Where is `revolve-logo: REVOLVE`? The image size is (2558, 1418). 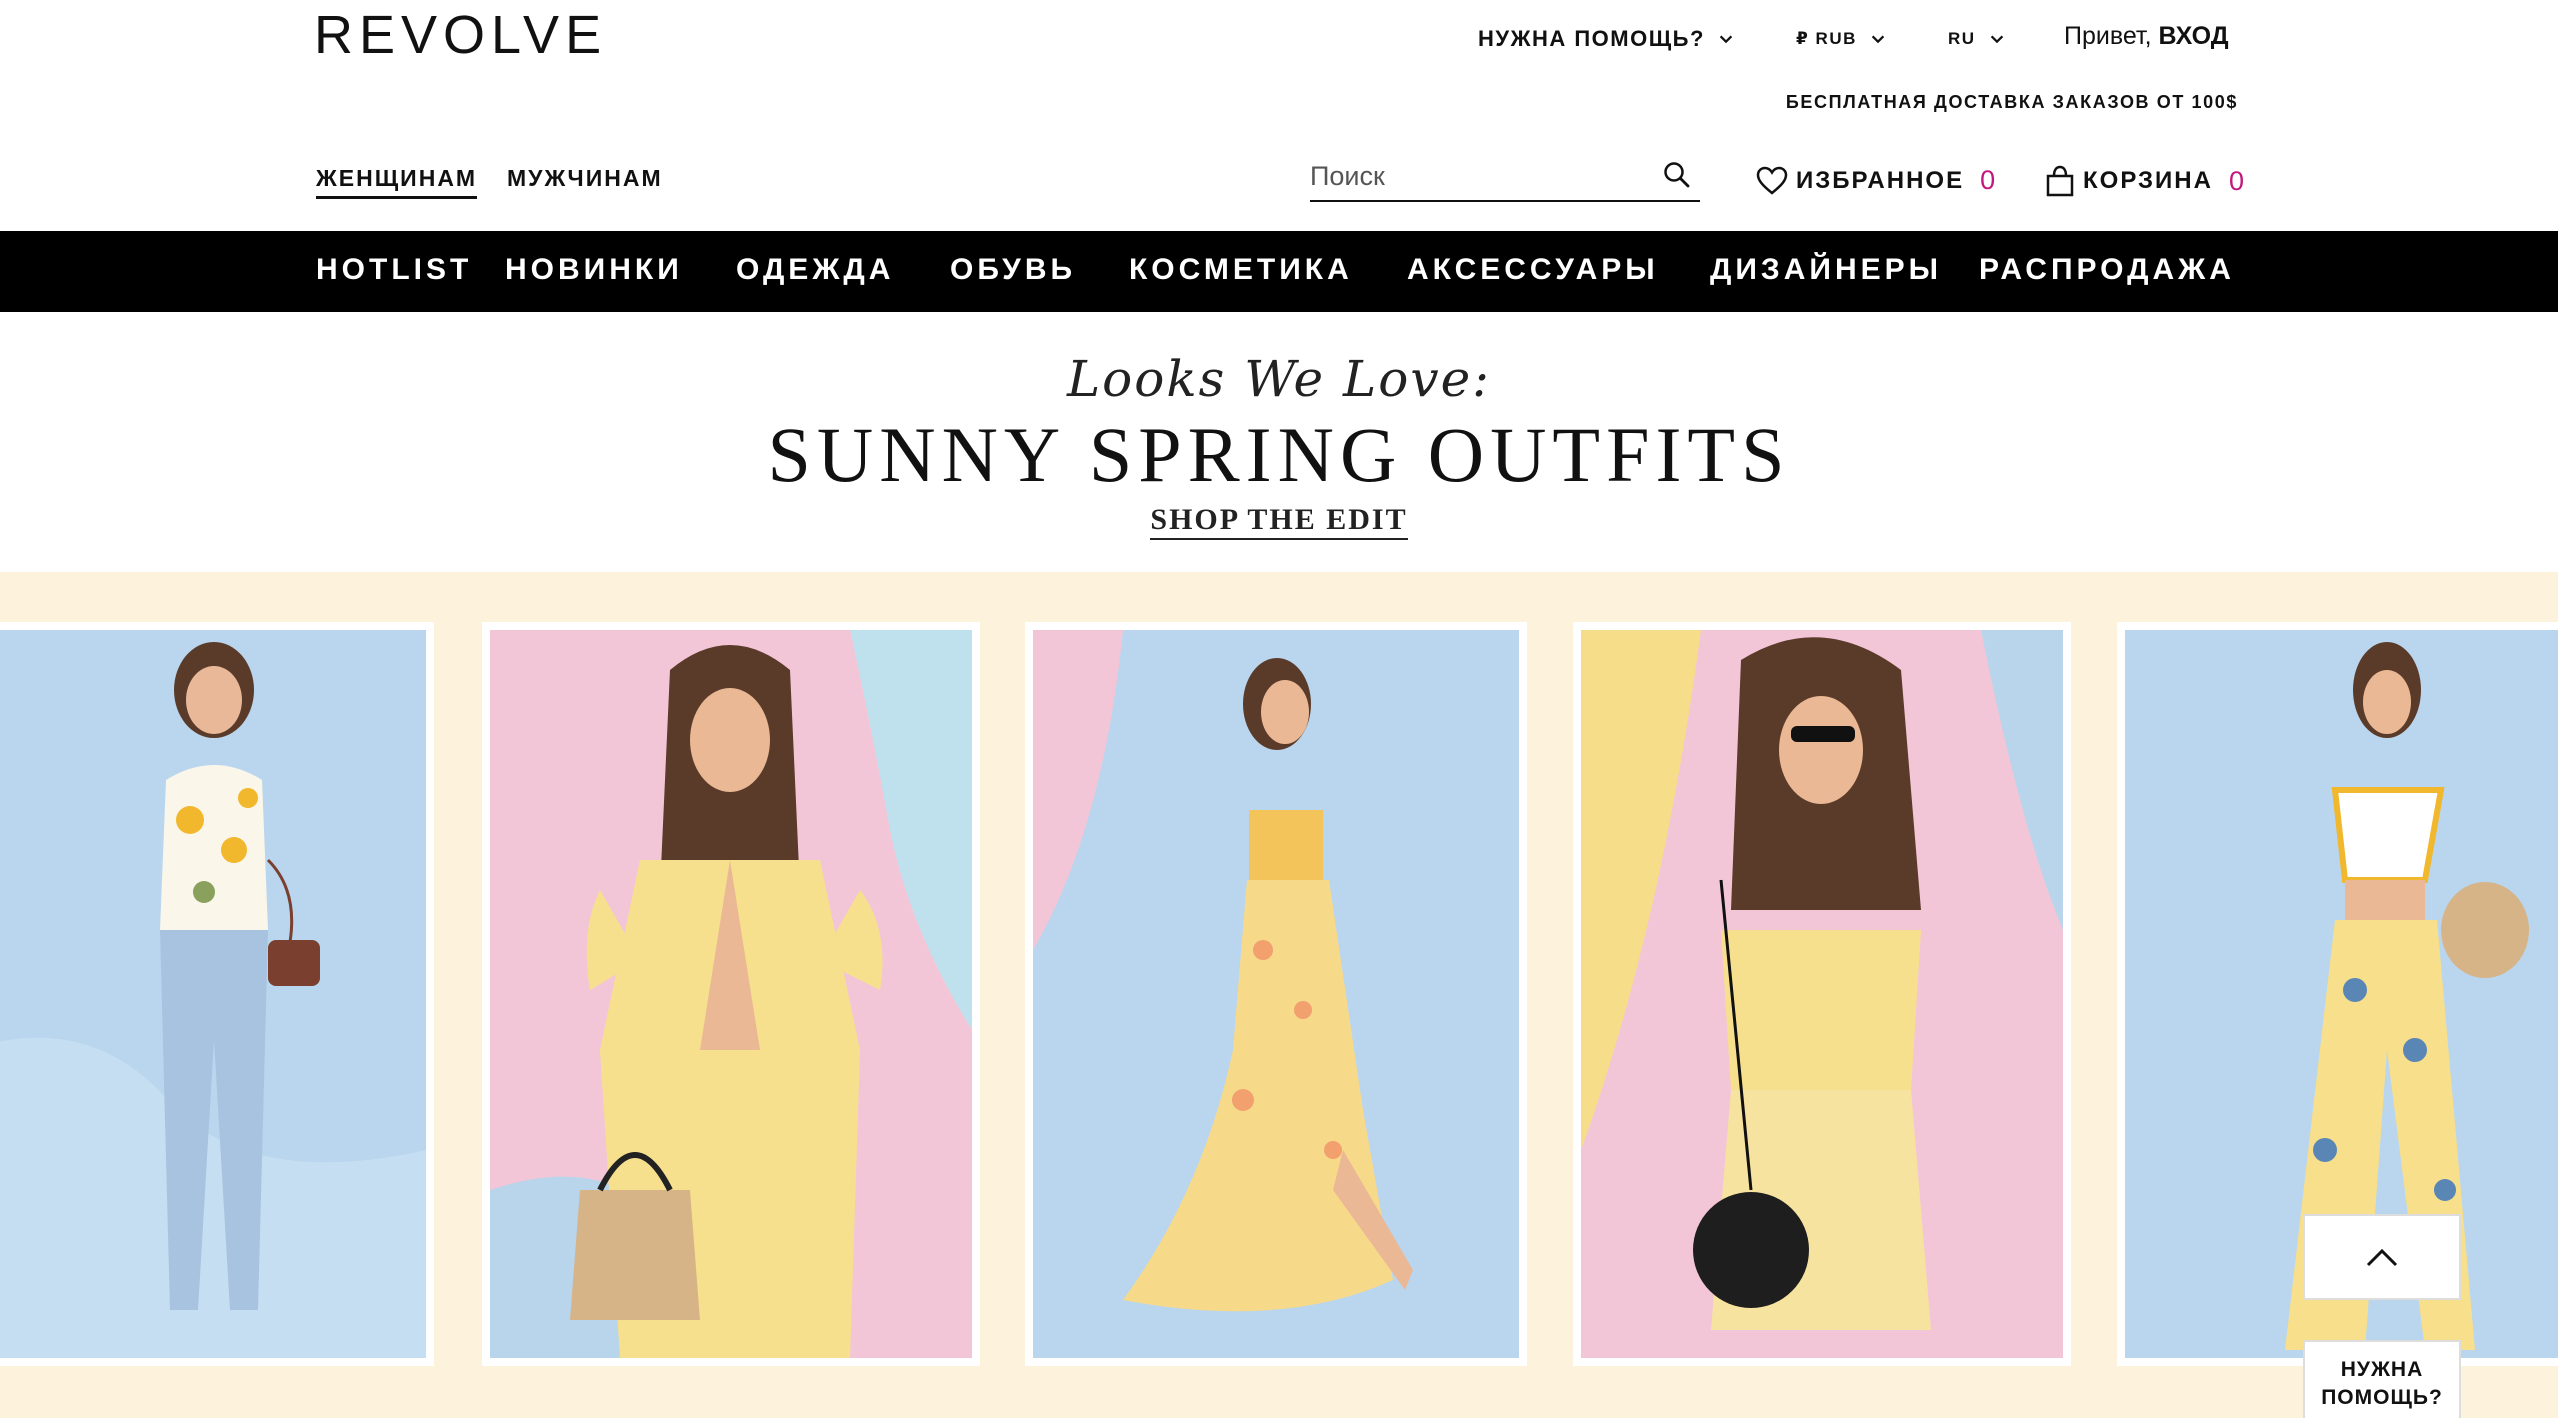
revolve-logo: REVOLVE is located at coordinates (460, 35).